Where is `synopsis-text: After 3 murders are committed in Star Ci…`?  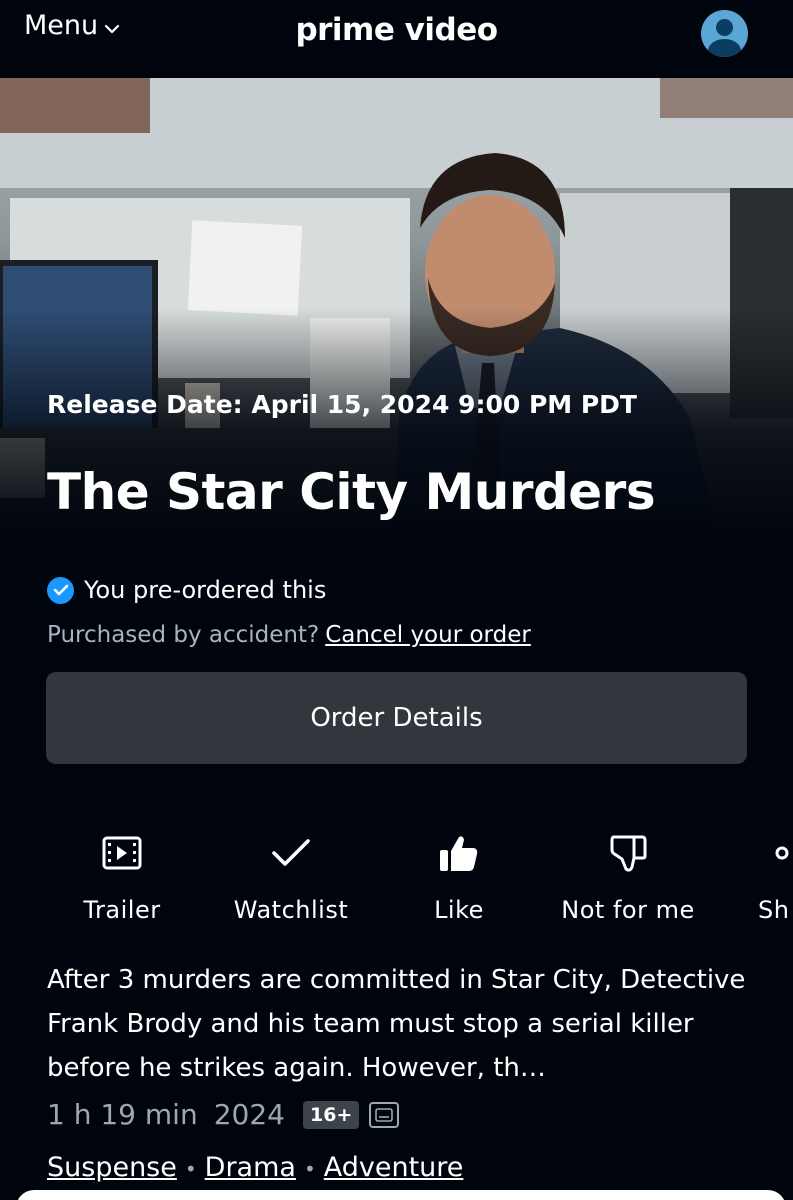
synopsis-text: After 3 murders are committed in Star Ci… is located at coordinates (407, 1024).